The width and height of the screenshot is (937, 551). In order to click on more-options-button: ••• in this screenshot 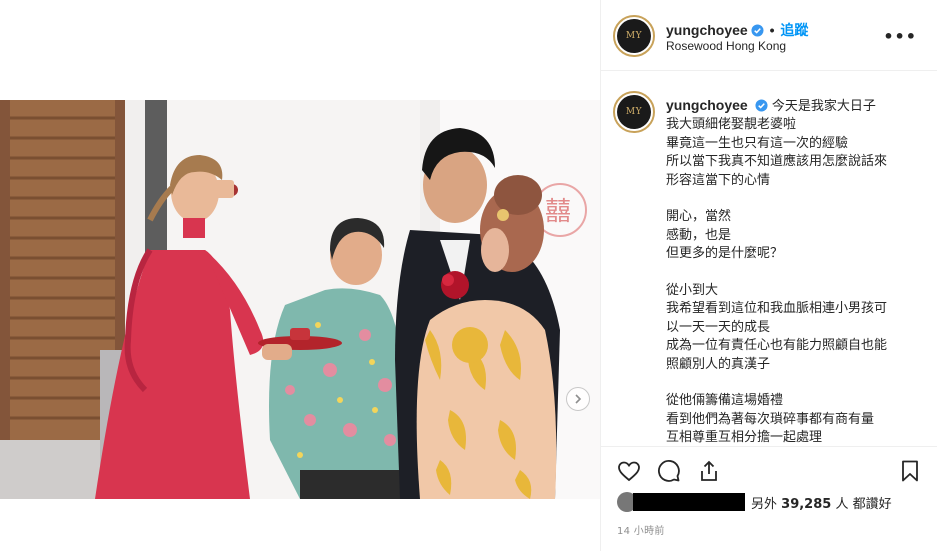, I will do `click(900, 36)`.